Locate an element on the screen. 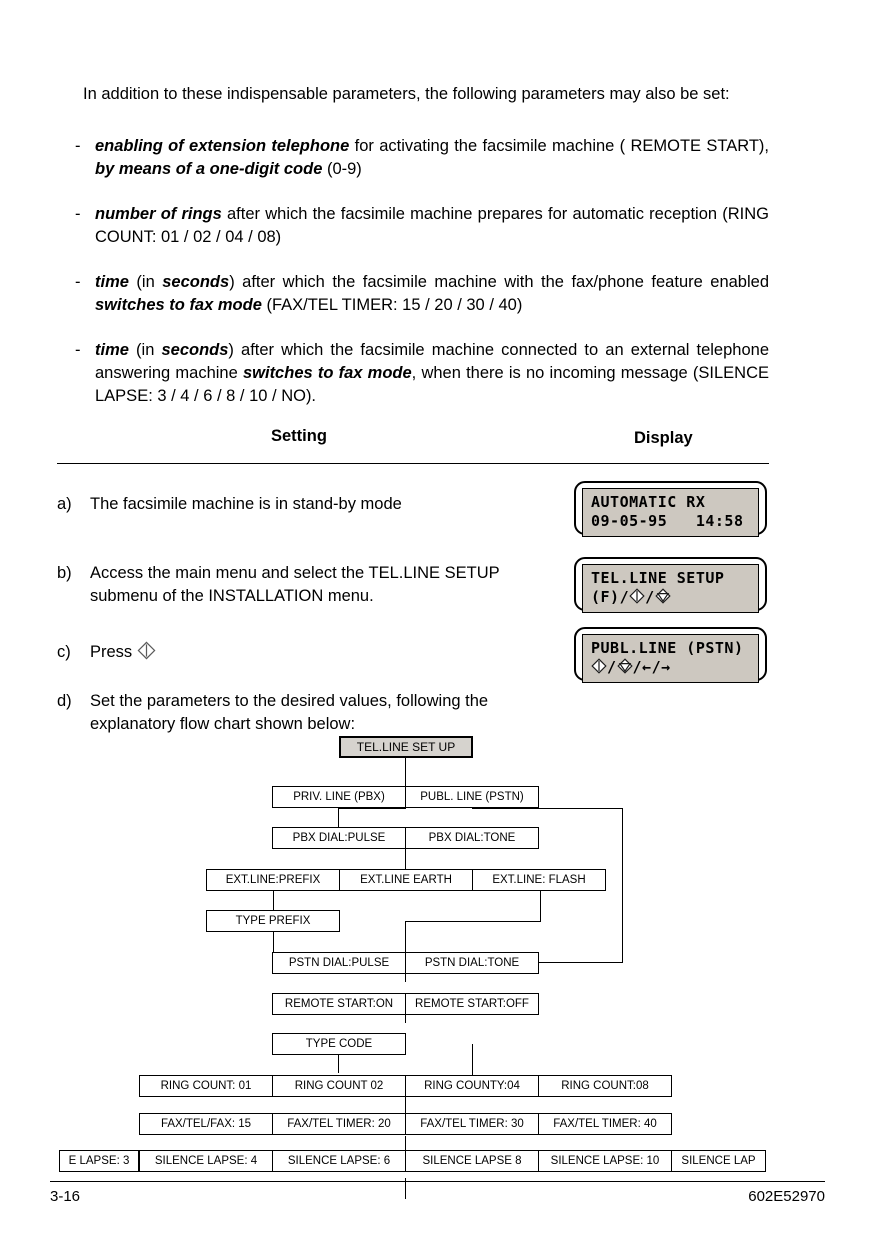 Image resolution: width=875 pixels, height=1240 pixels. lcd-line-1: AUTOMATIC RX is located at coordinates (648, 502).